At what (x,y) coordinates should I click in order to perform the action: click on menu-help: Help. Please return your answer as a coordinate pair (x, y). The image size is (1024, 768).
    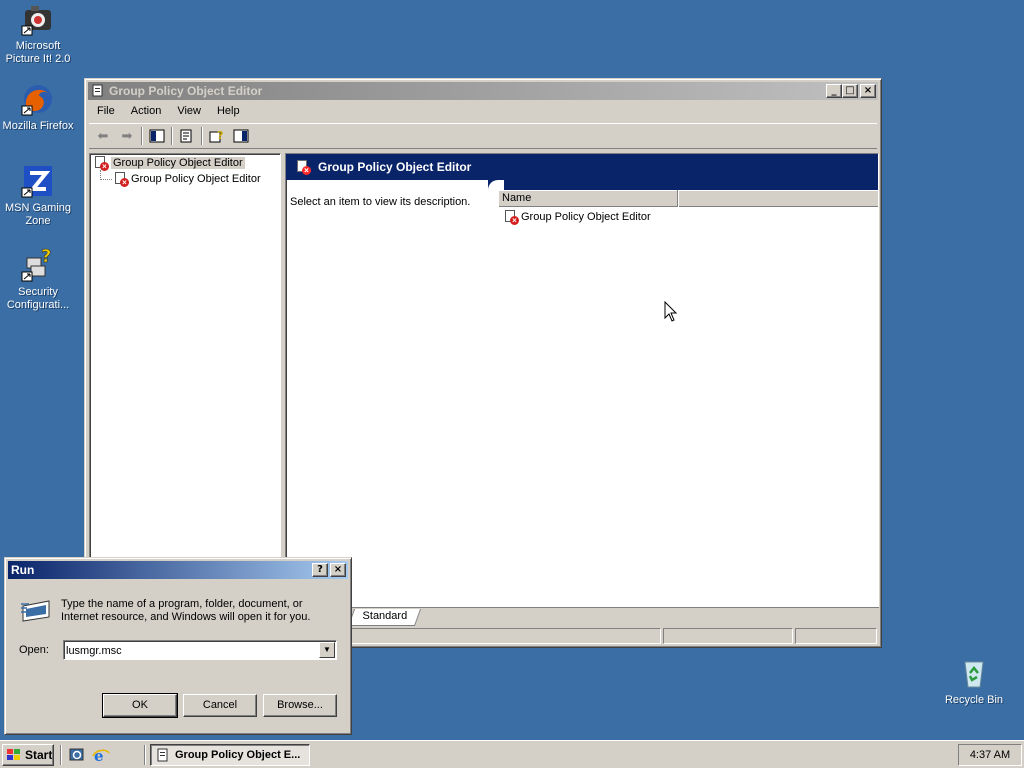
    Looking at the image, I should click on (228, 112).